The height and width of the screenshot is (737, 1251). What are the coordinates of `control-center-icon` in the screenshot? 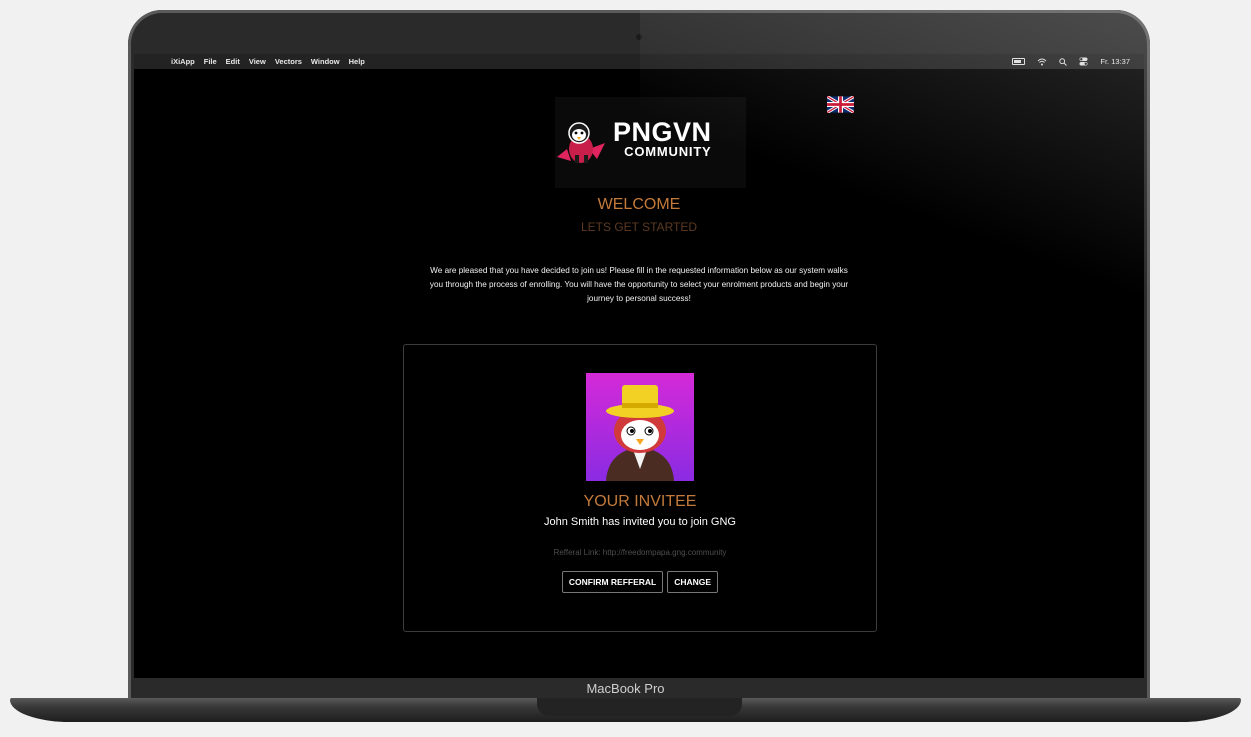 It's located at (1083, 61).